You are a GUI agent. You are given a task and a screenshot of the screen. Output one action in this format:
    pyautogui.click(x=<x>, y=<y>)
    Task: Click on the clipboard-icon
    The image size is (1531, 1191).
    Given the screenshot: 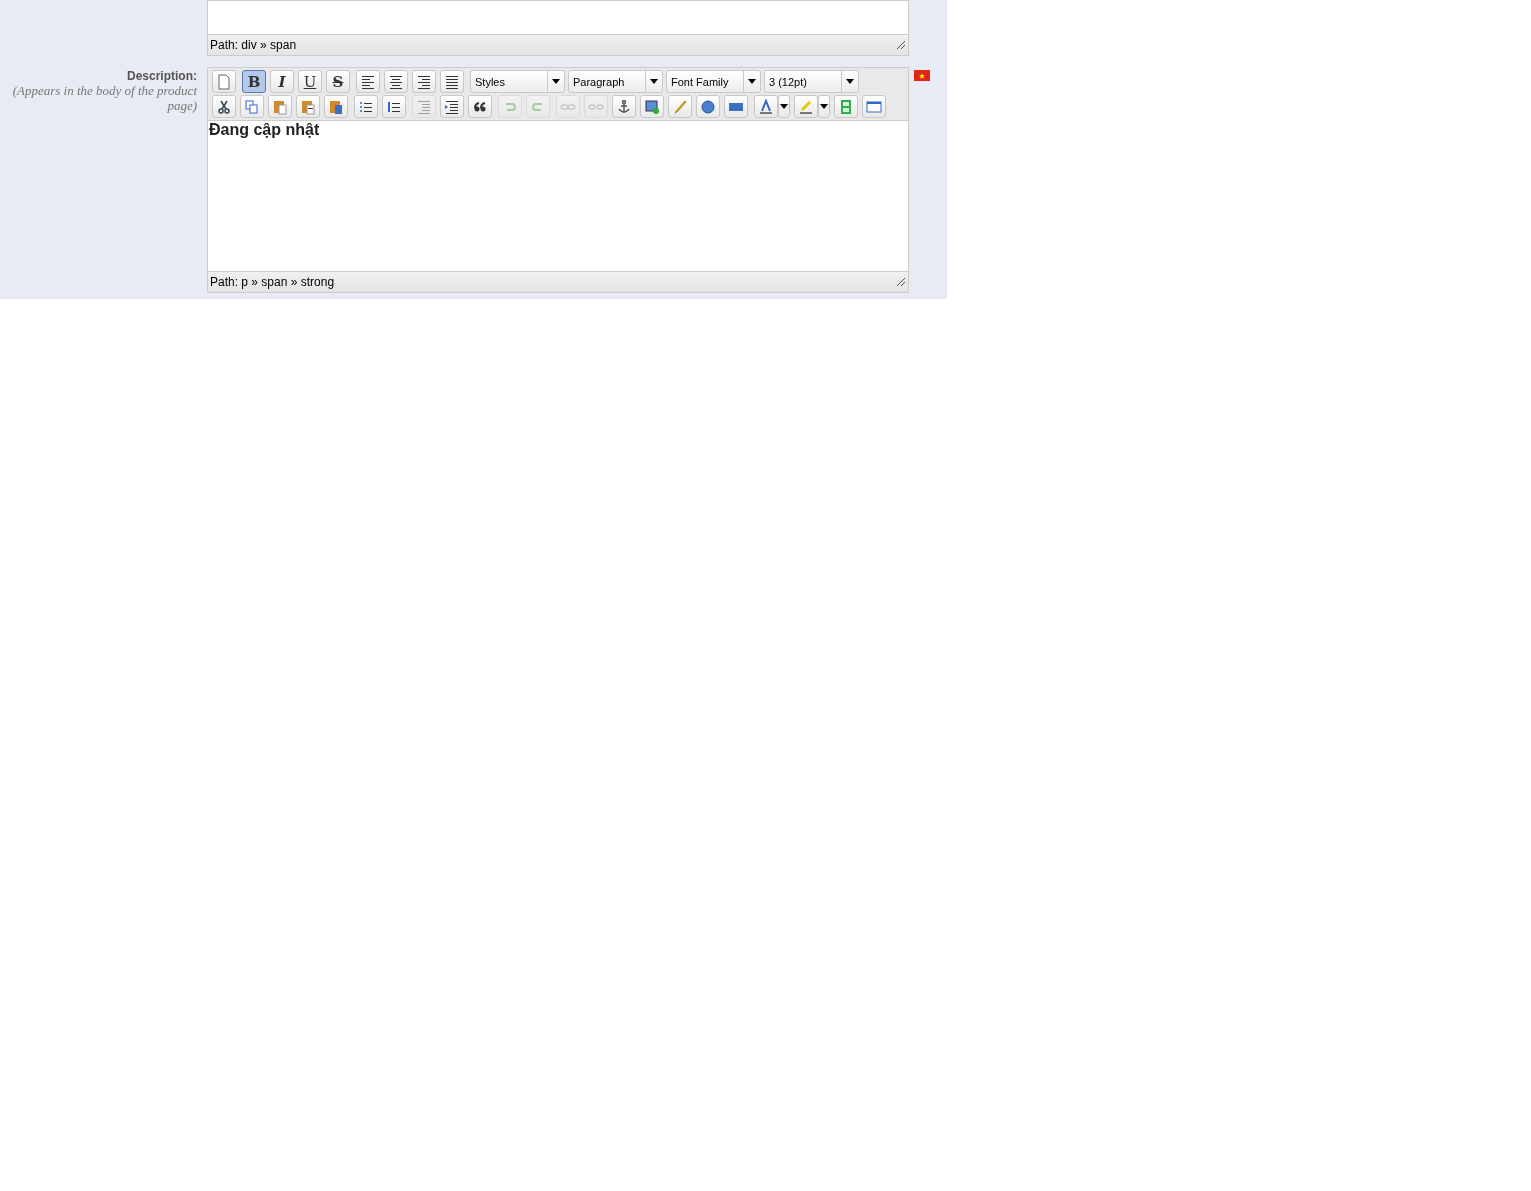 What is the action you would take?
    pyautogui.click(x=280, y=106)
    